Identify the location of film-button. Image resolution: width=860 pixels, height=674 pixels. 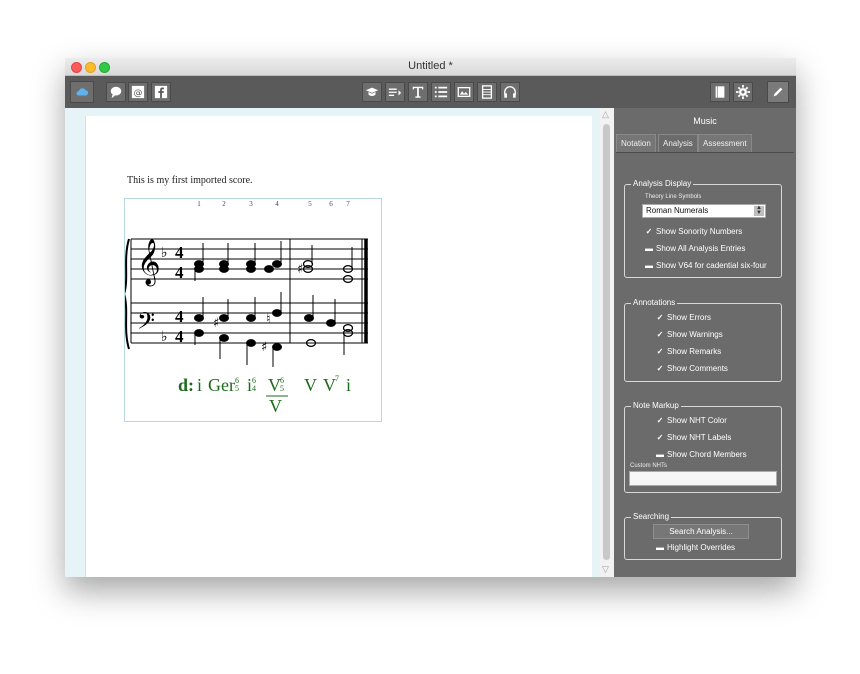
(487, 92).